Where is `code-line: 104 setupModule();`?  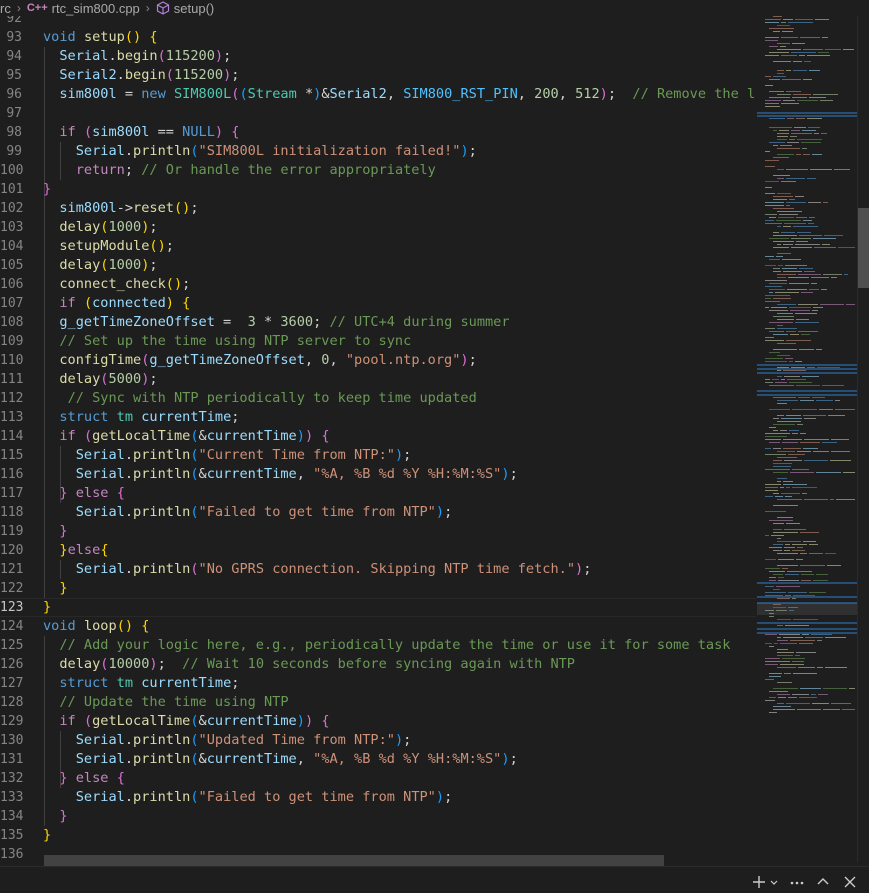 code-line: 104 setupModule(); is located at coordinates (378, 246).